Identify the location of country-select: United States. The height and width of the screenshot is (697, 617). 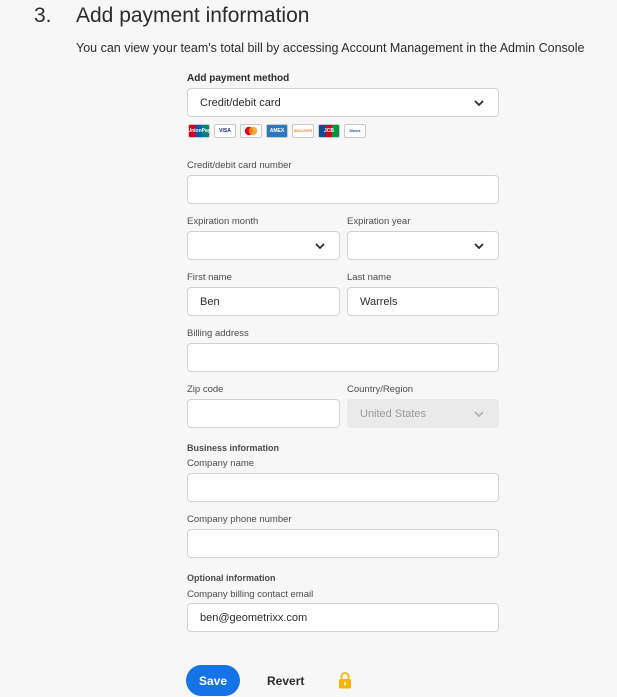
(423, 413).